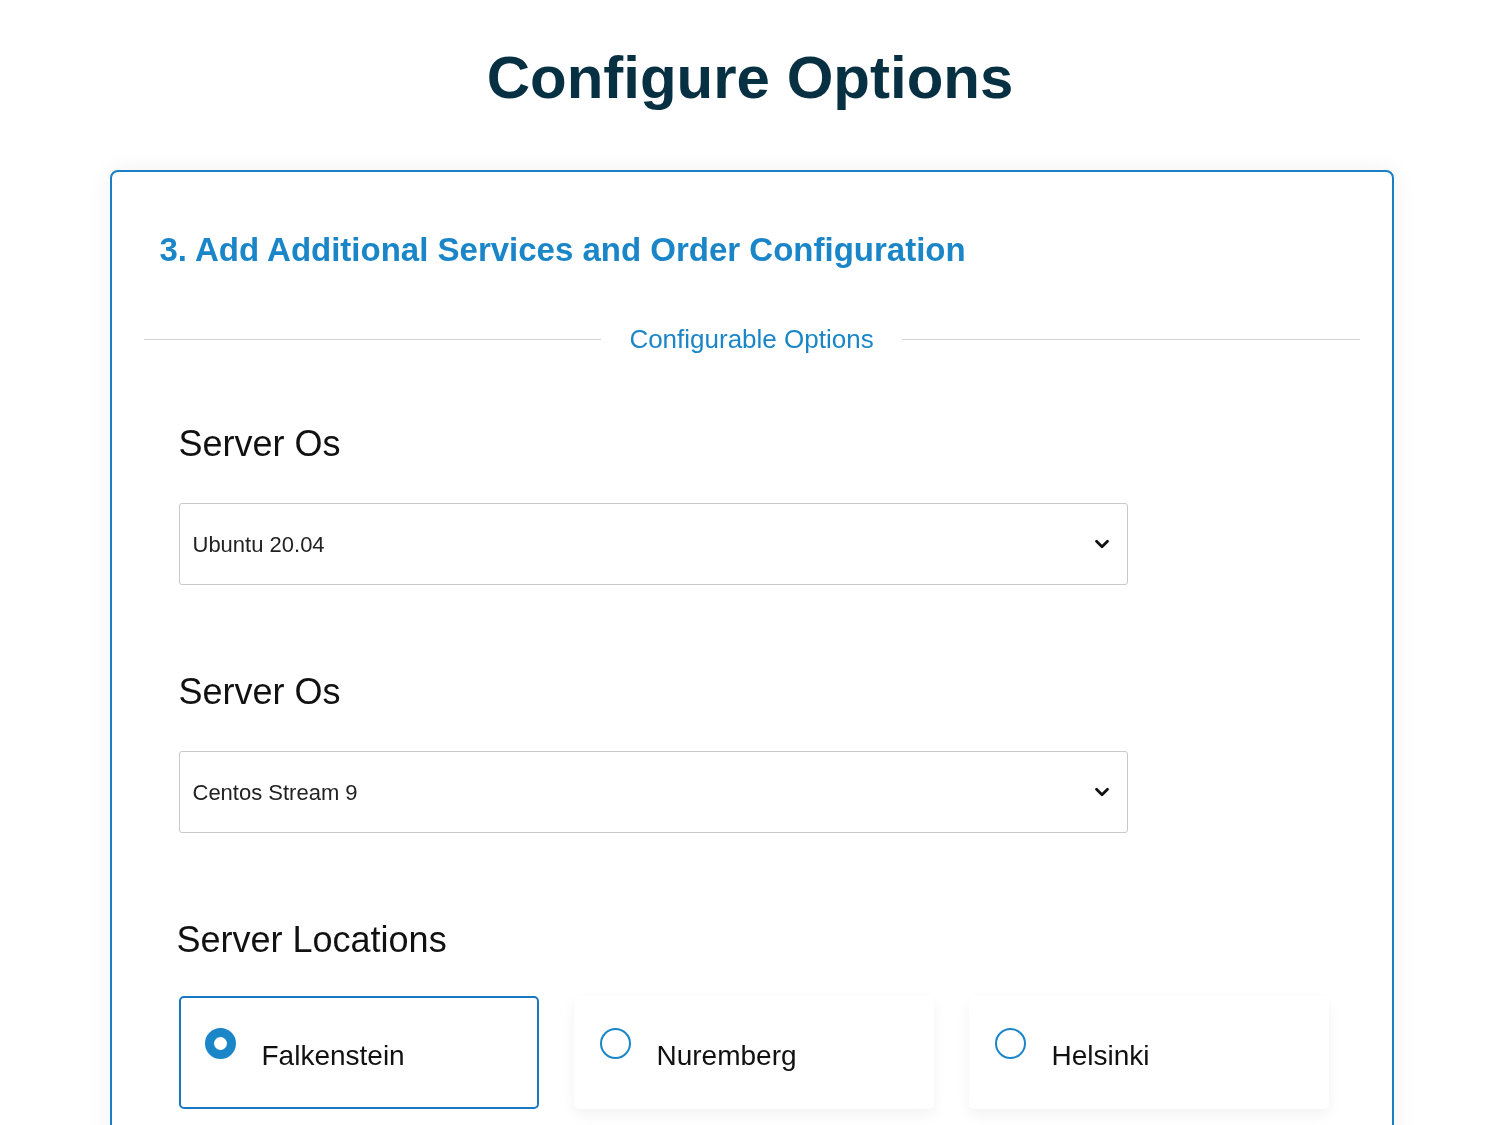 This screenshot has height=1125, width=1500. I want to click on location-option: Helsinki, so click(1148, 1052).